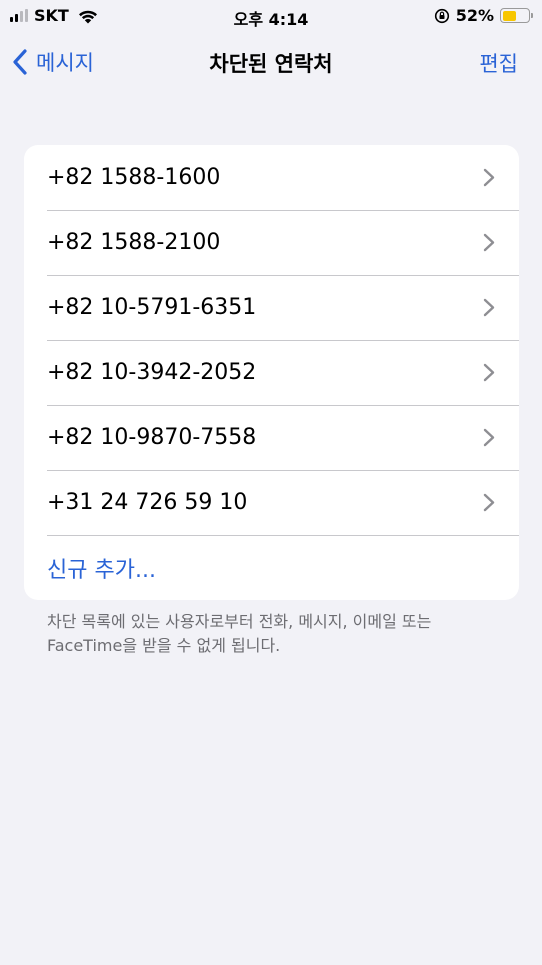 This screenshot has height=965, width=542. Describe the element at coordinates (147, 502) in the screenshot. I see `contact-number: +31 24 726 59 10` at that location.